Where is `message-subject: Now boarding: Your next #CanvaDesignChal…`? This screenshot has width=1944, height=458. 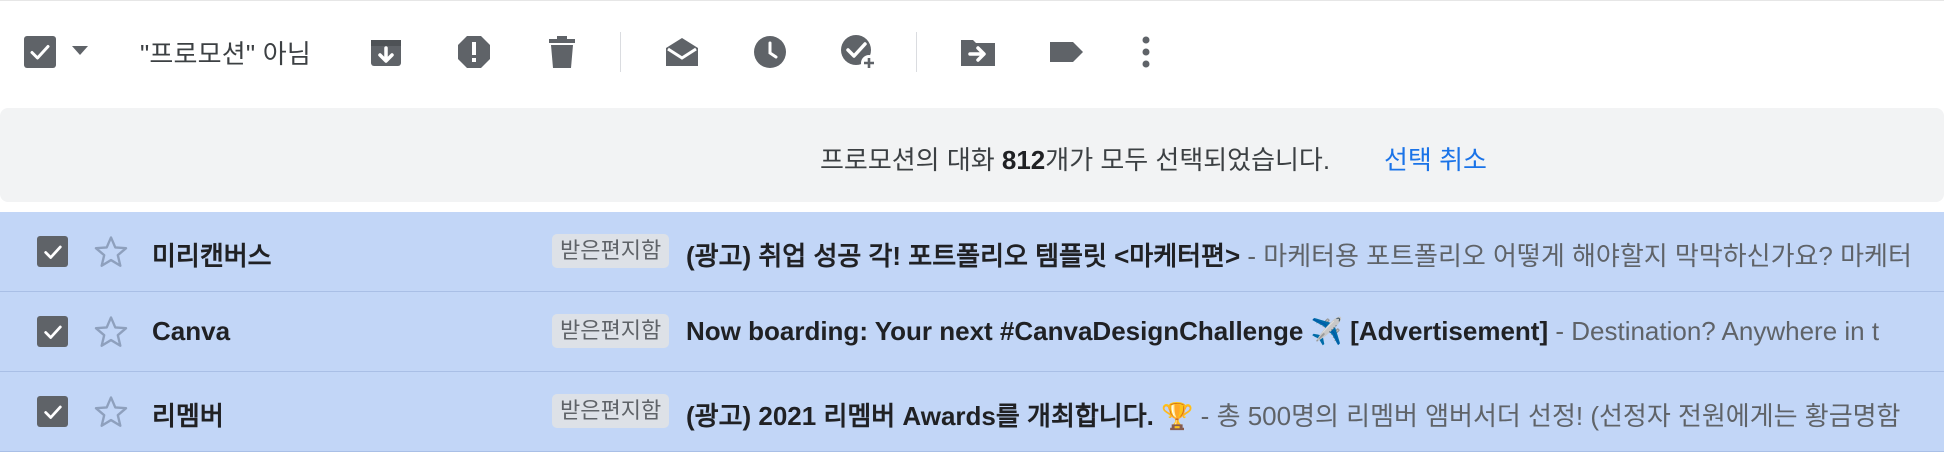 message-subject: Now boarding: Your next #CanvaDesignChal… is located at coordinates (1117, 331).